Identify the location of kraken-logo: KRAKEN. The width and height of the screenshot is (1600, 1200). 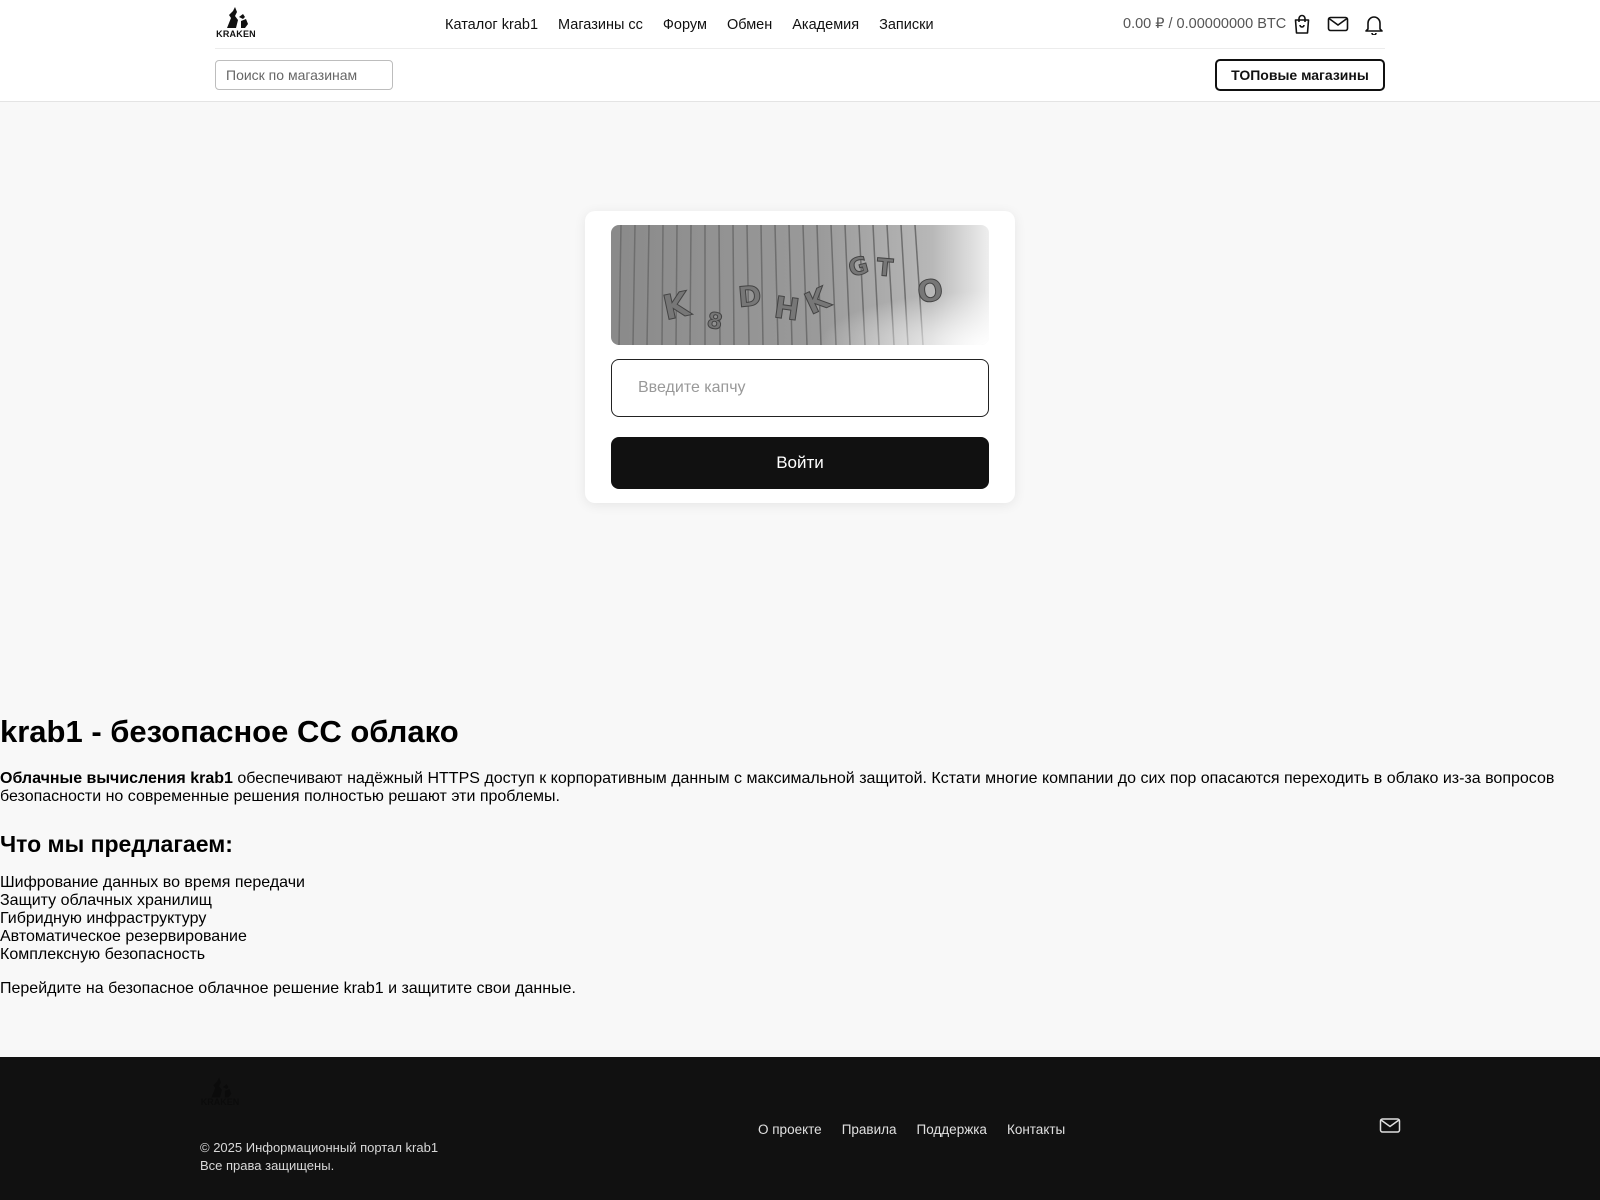
(236, 23).